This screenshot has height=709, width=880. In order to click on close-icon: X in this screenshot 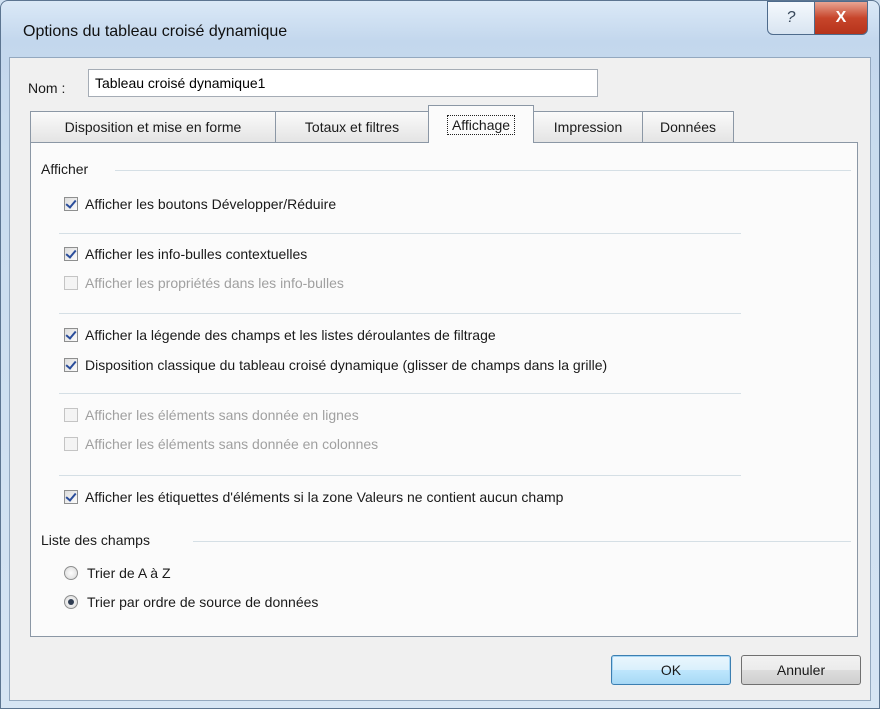, I will do `click(841, 17)`.